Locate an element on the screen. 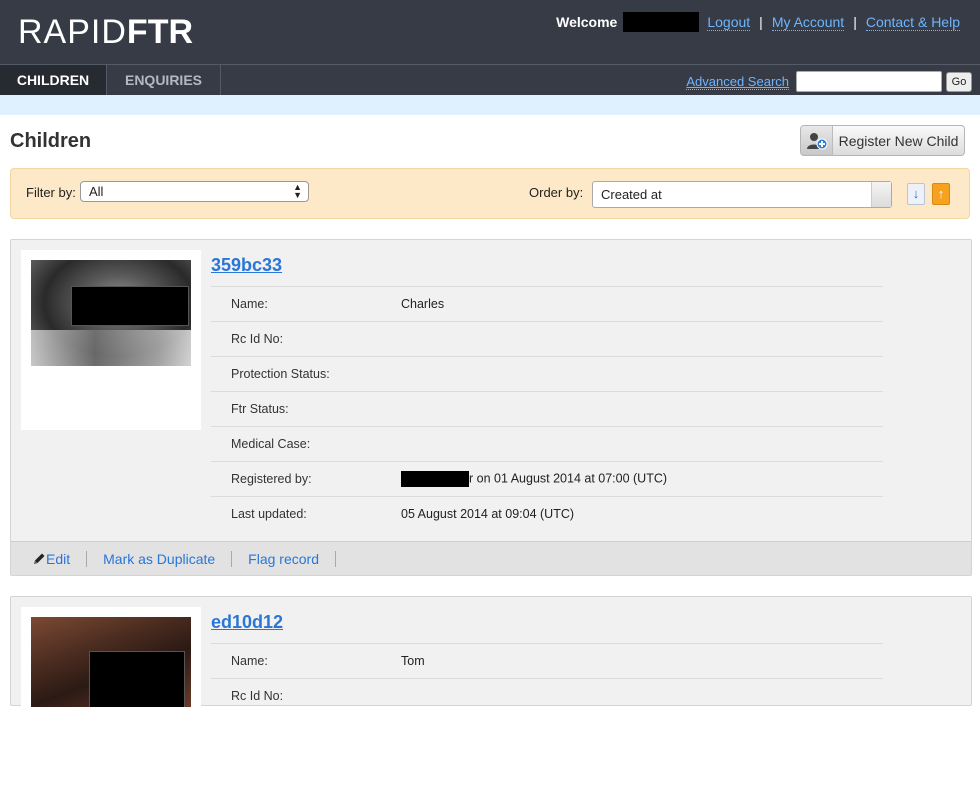  field-value: 05 August 2014 at 09:04 (UTC) is located at coordinates (488, 514).